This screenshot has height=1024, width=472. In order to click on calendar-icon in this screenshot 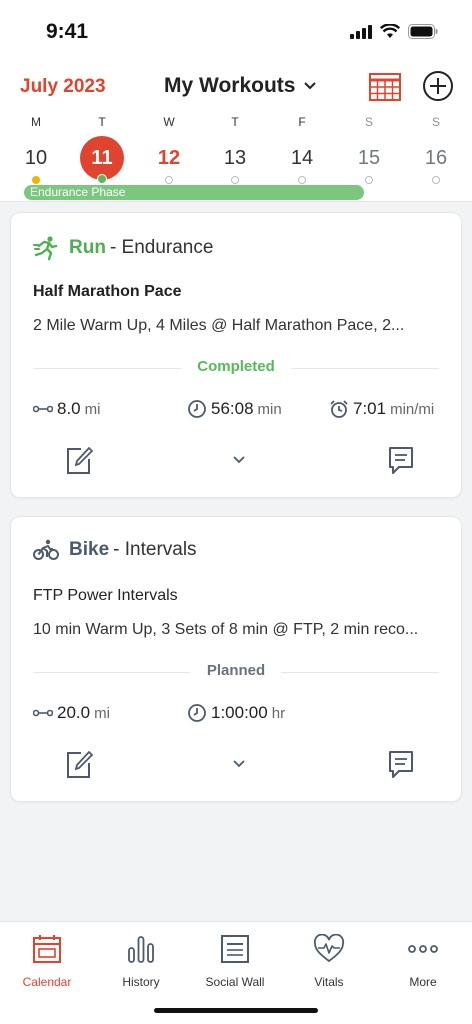, I will do `click(47, 949)`.